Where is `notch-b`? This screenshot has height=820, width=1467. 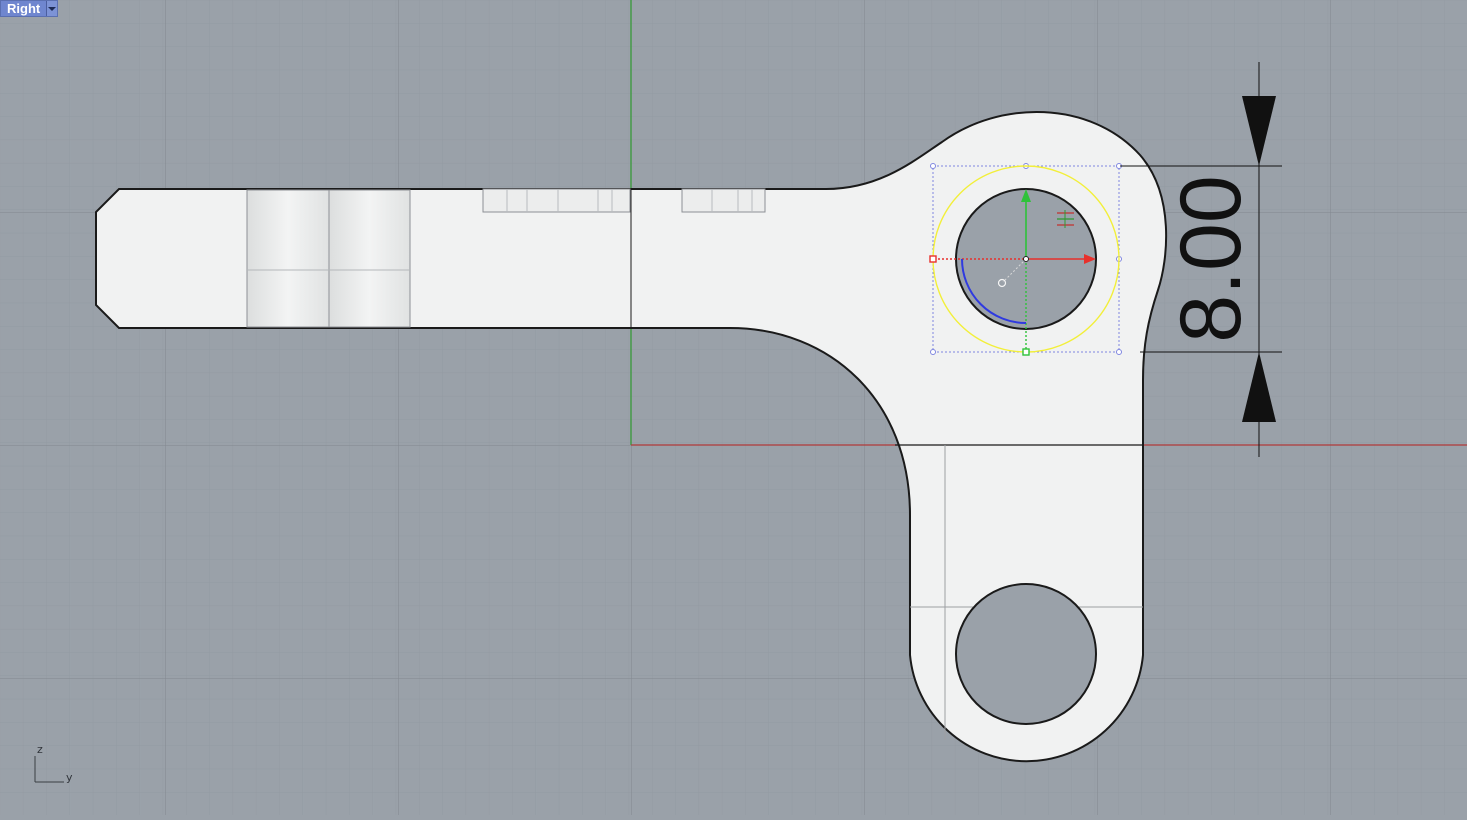 notch-b is located at coordinates (723, 200).